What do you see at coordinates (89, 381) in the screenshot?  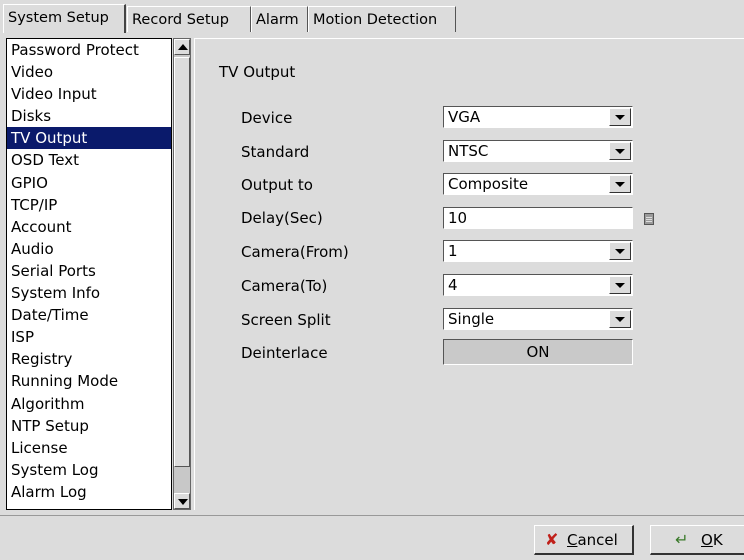 I see `sidebar-item-running-mode: Running Mode` at bounding box center [89, 381].